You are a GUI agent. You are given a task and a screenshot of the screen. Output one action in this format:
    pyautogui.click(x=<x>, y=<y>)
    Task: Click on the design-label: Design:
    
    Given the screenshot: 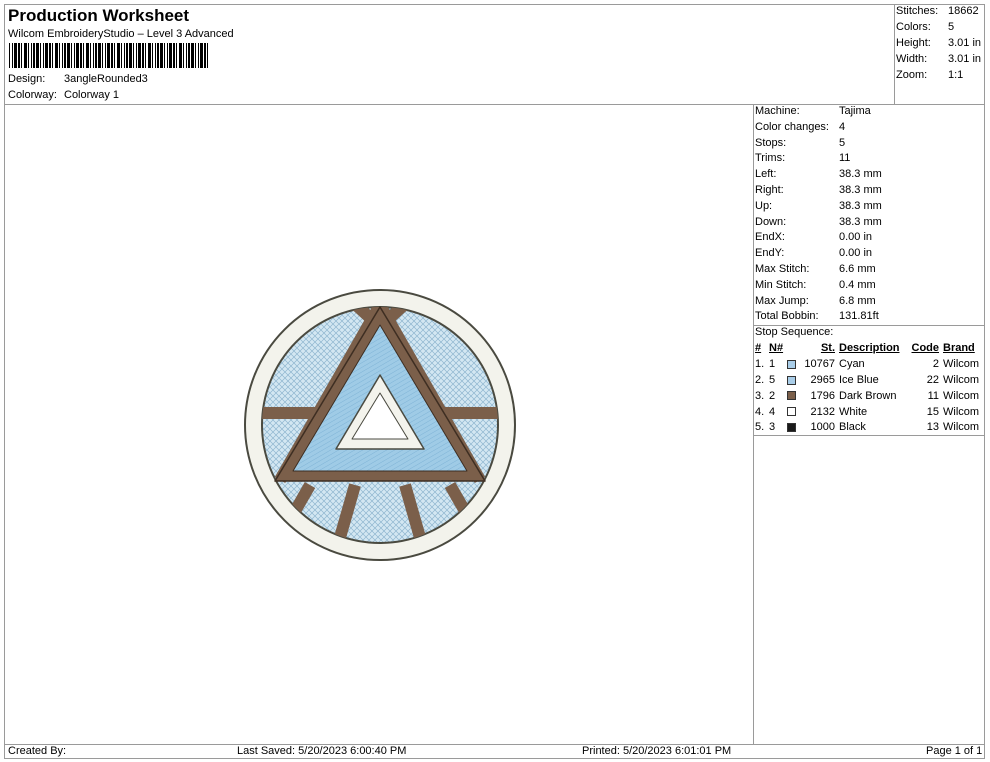 What is the action you would take?
    pyautogui.click(x=27, y=79)
    